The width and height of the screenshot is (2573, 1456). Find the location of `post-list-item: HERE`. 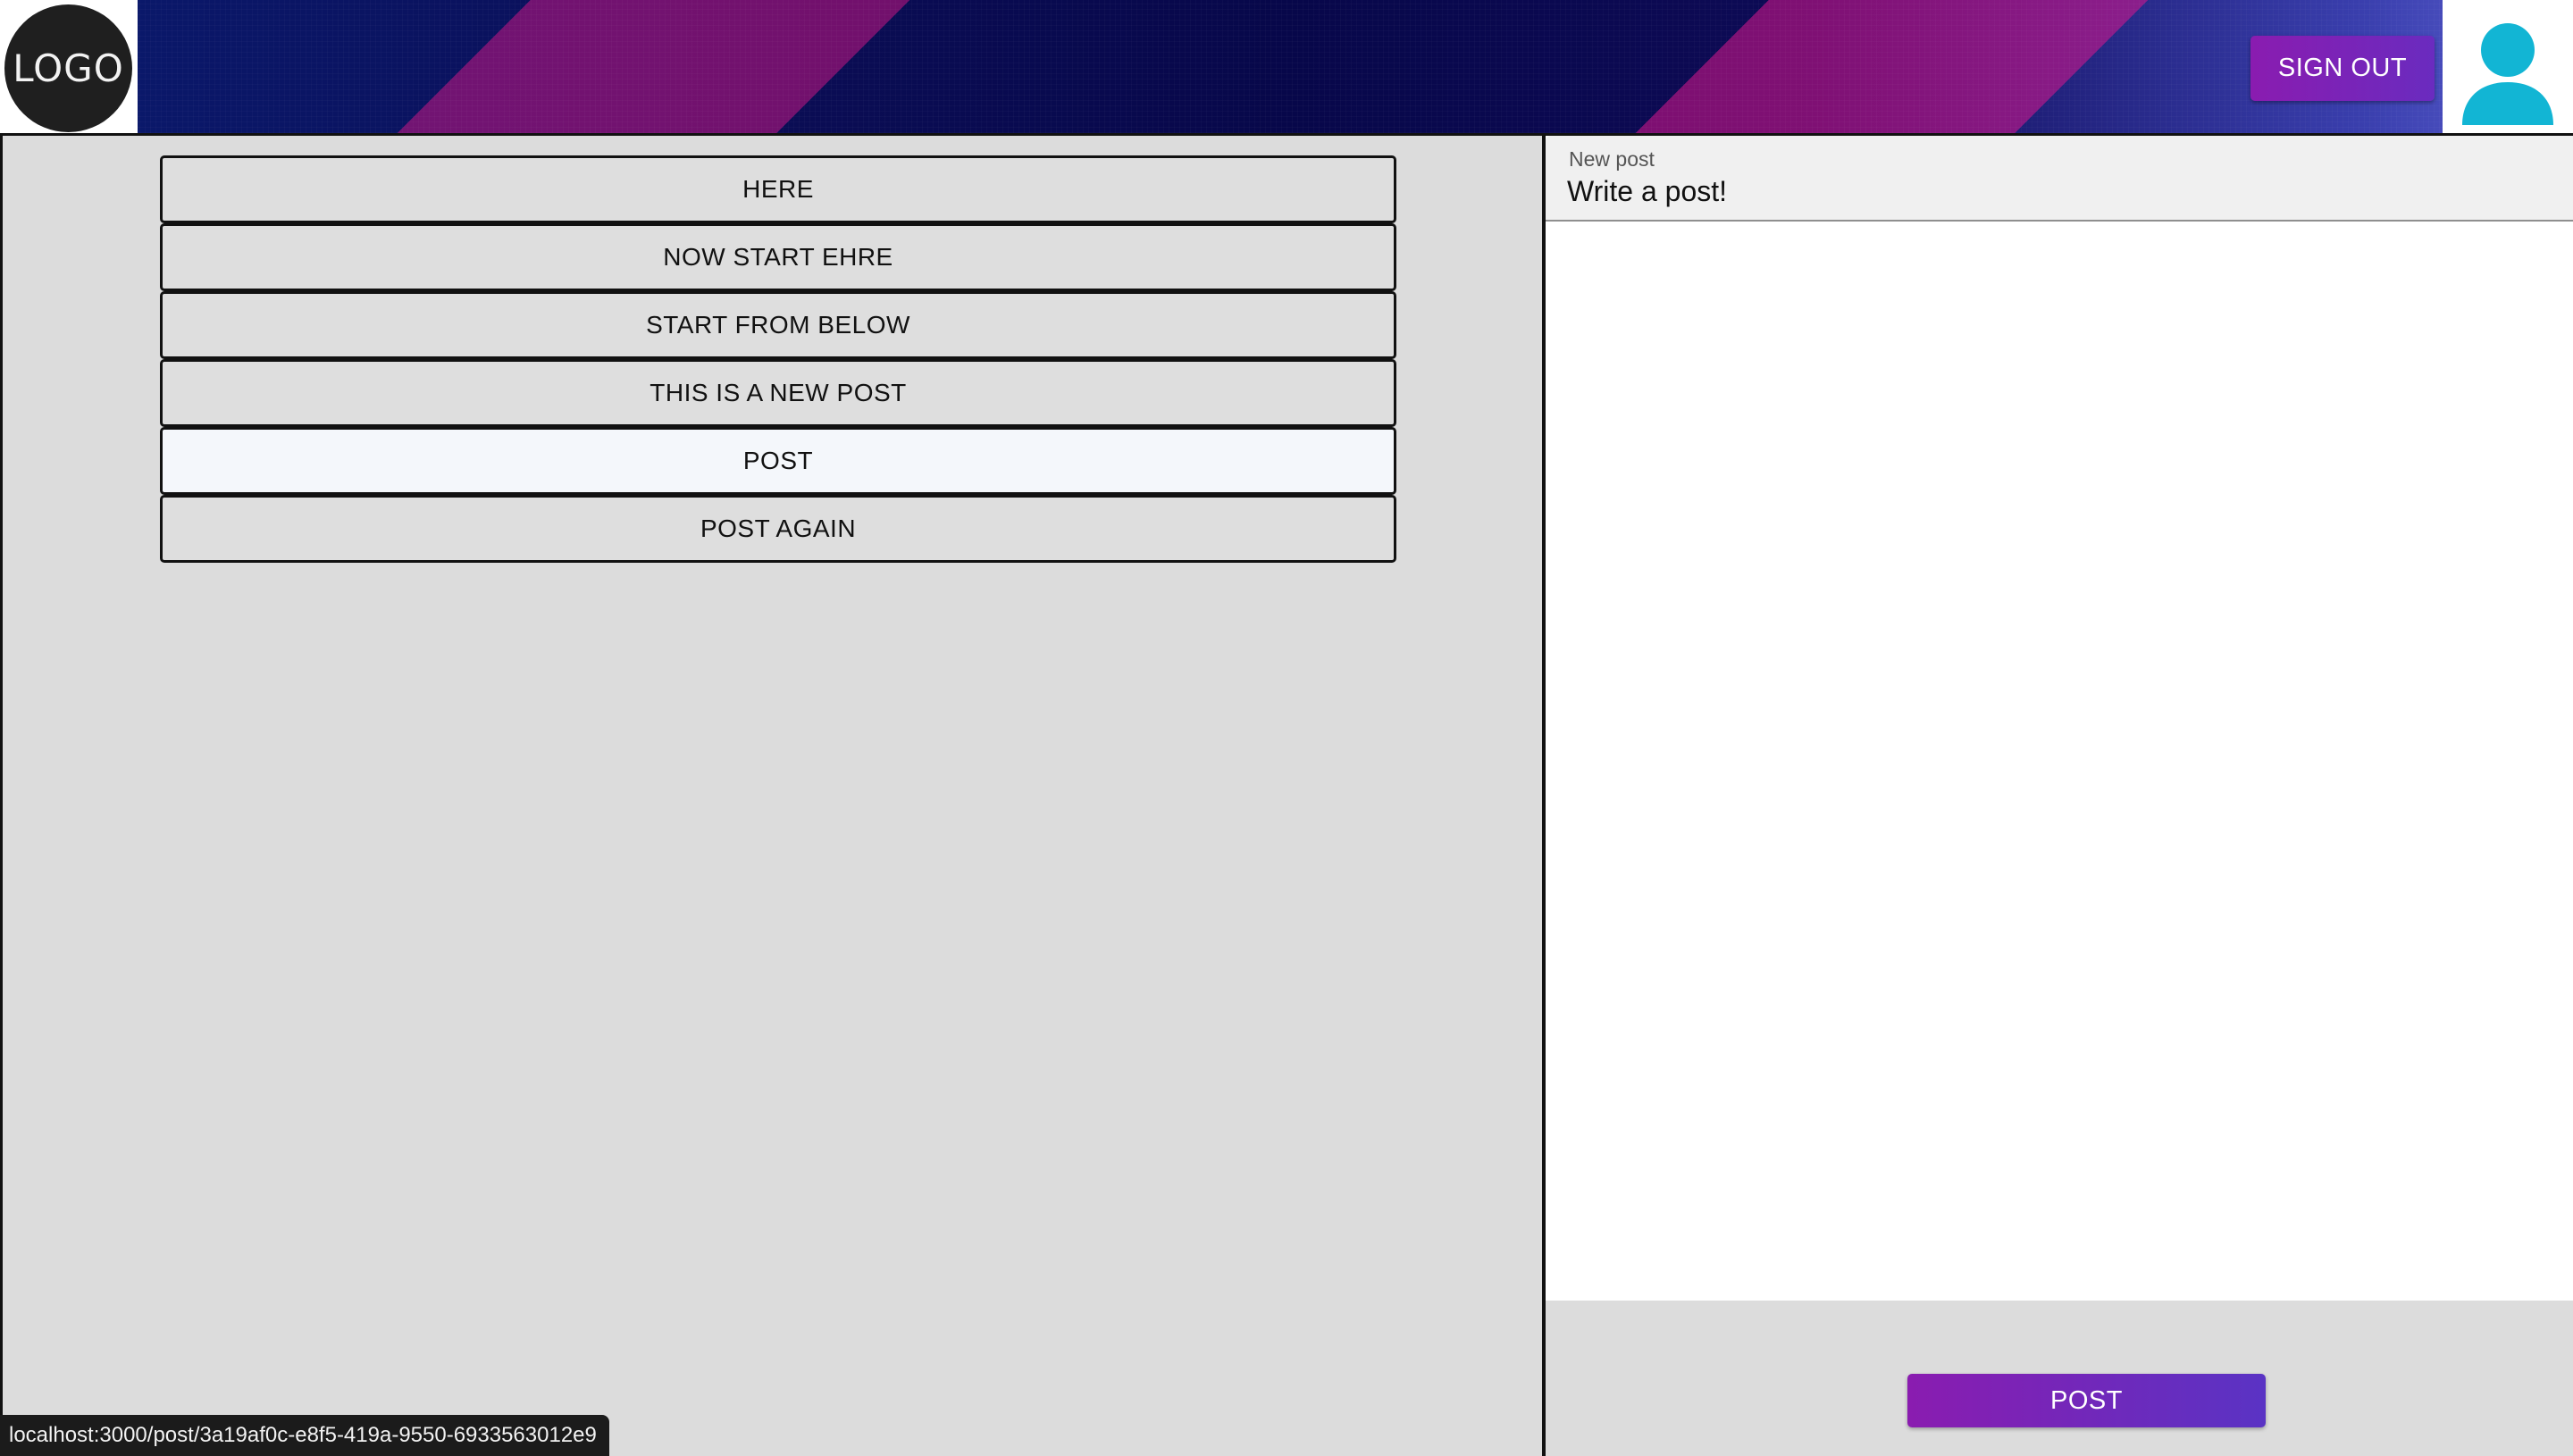

post-list-item: HERE is located at coordinates (778, 189).